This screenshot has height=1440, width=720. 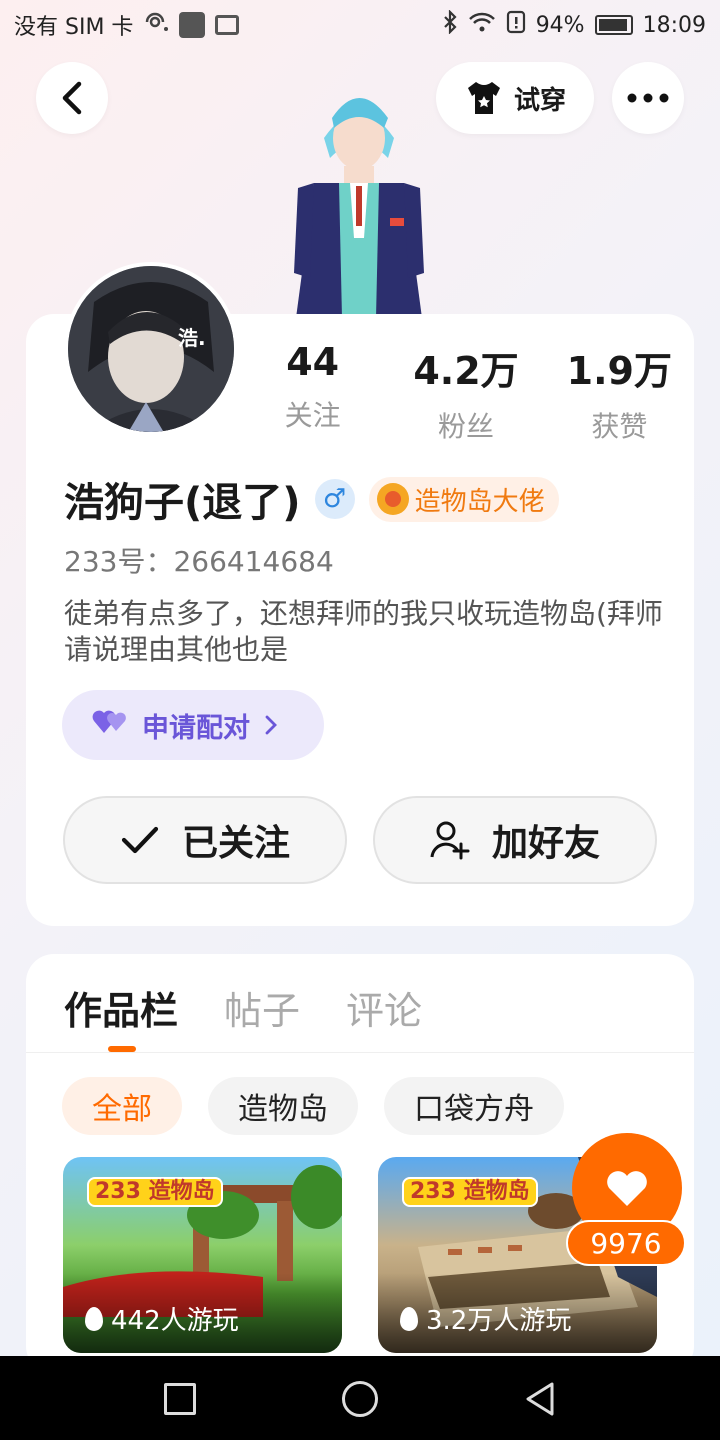 What do you see at coordinates (359, 193) in the screenshot?
I see `avatar-character-image` at bounding box center [359, 193].